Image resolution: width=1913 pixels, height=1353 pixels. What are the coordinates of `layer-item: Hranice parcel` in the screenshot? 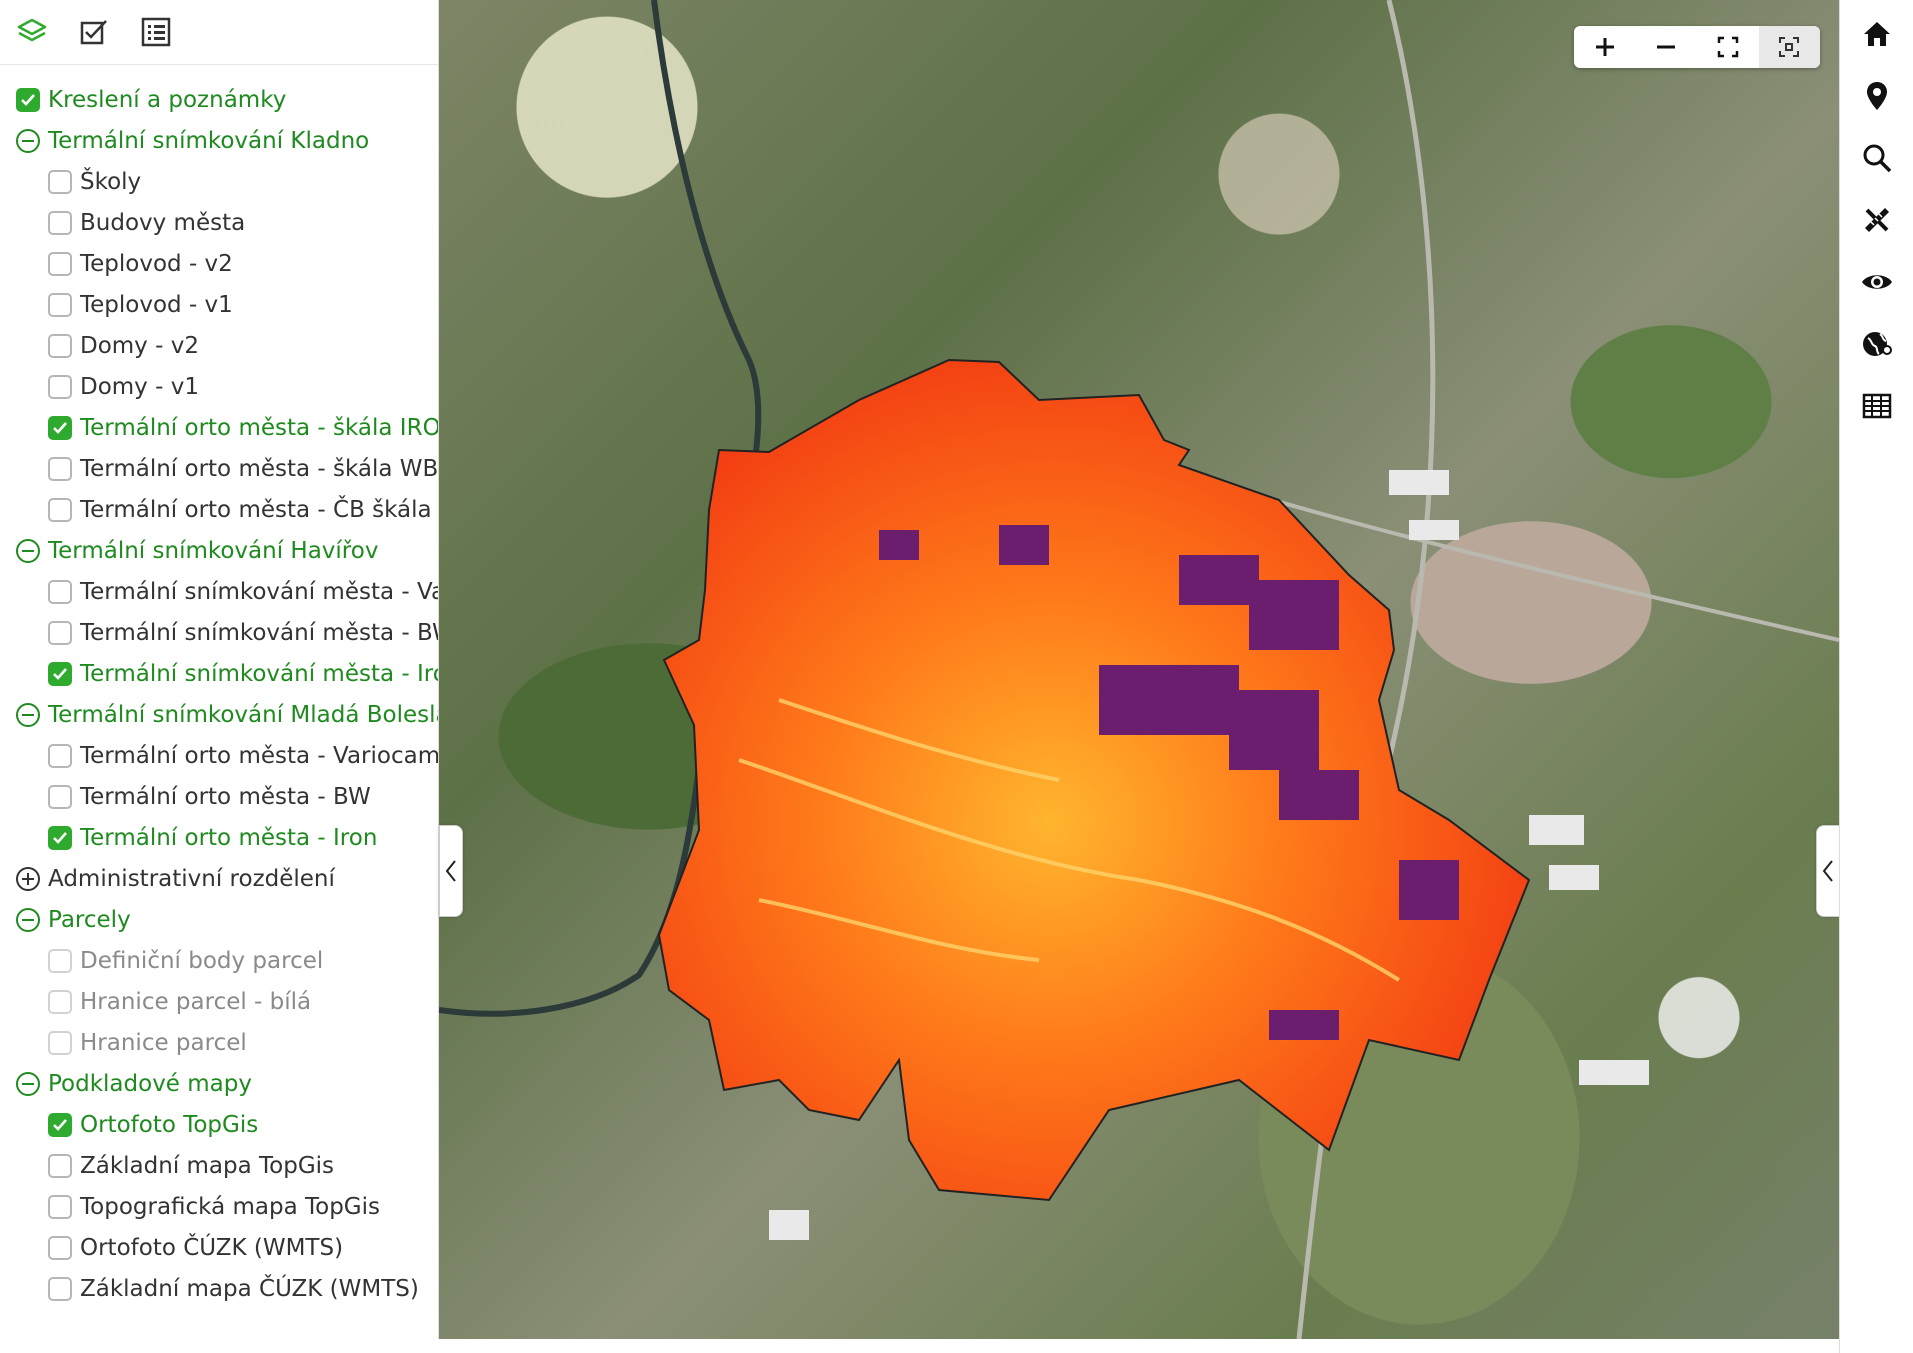 It's located at (219, 1042).